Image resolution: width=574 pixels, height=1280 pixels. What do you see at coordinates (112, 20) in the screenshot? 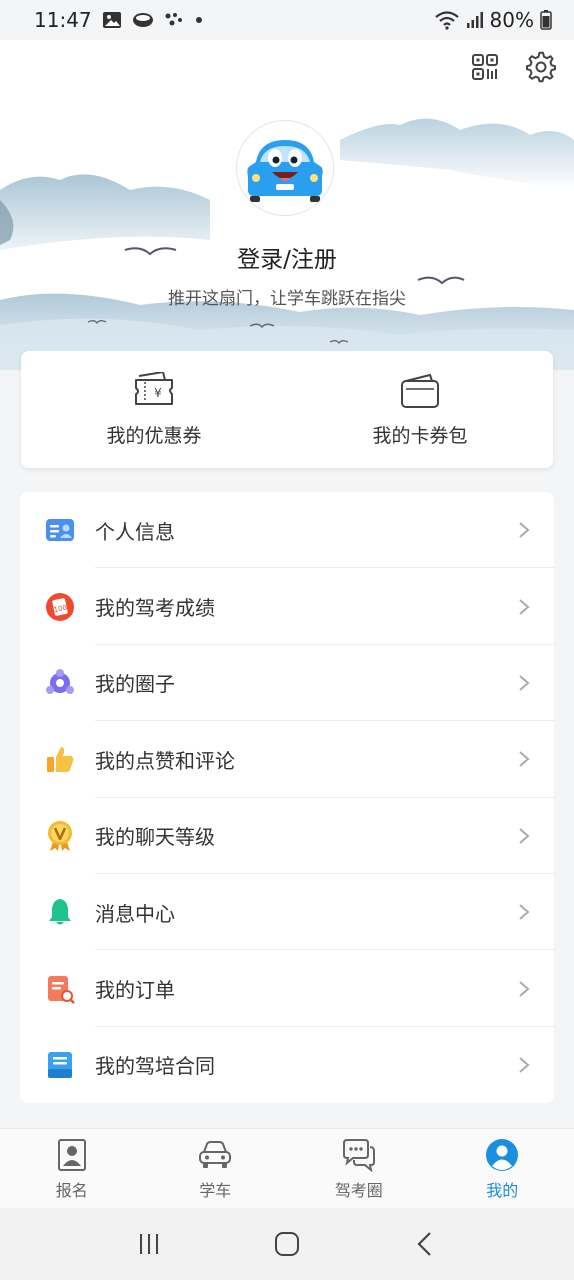
I see `gallery-notification-icon` at bounding box center [112, 20].